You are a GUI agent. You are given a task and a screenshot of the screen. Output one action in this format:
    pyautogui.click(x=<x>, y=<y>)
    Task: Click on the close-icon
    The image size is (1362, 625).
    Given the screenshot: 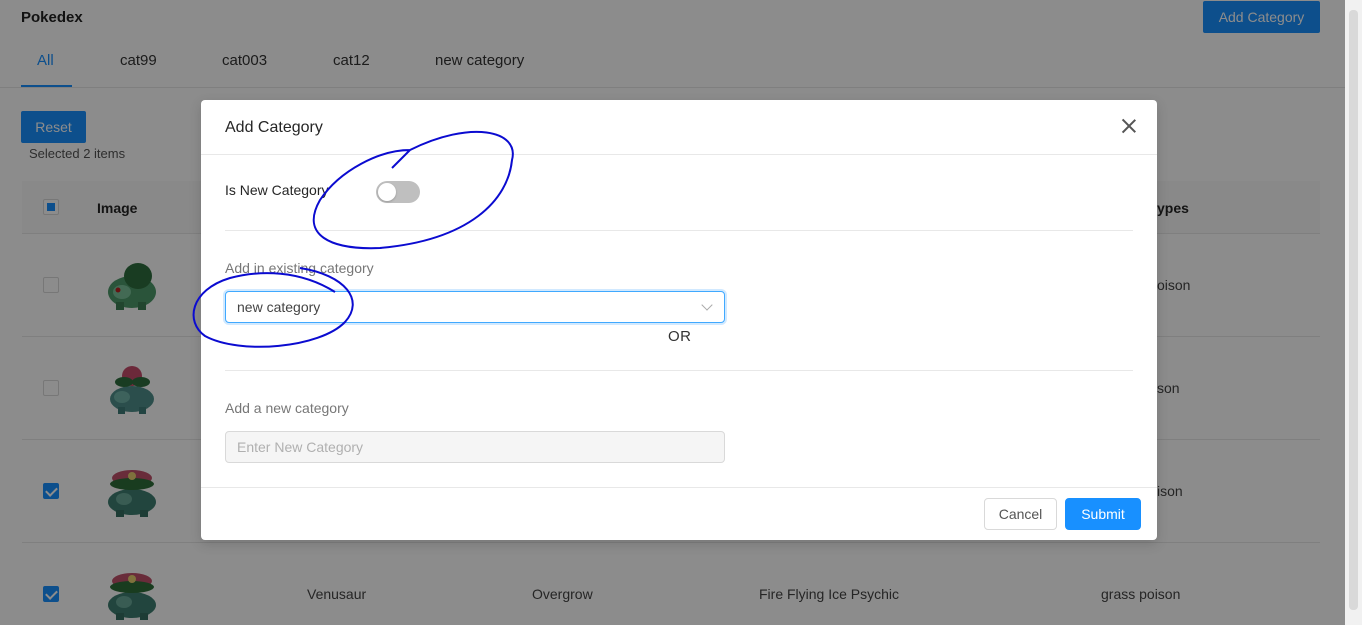 What is the action you would take?
    pyautogui.click(x=1129, y=126)
    